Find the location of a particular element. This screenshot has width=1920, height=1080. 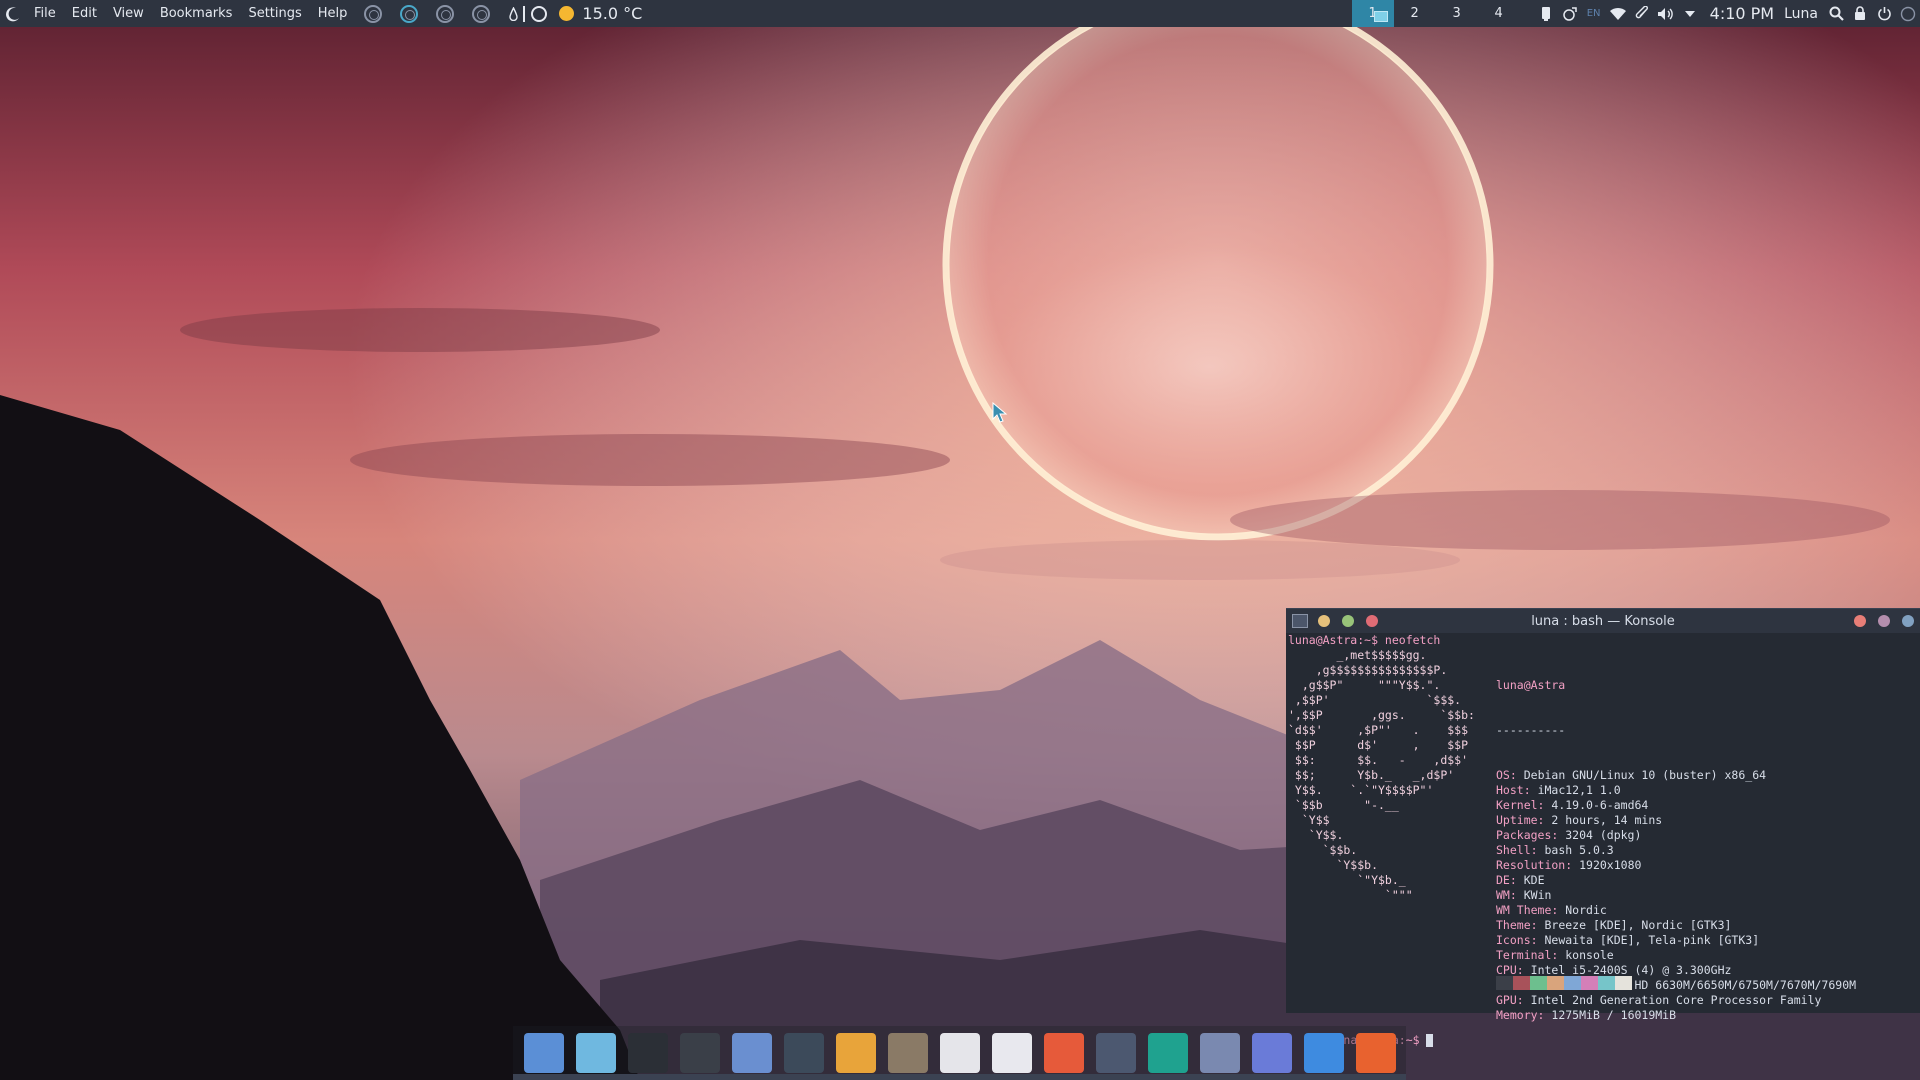

digital-clock: 4:10 PM is located at coordinates (1742, 13).